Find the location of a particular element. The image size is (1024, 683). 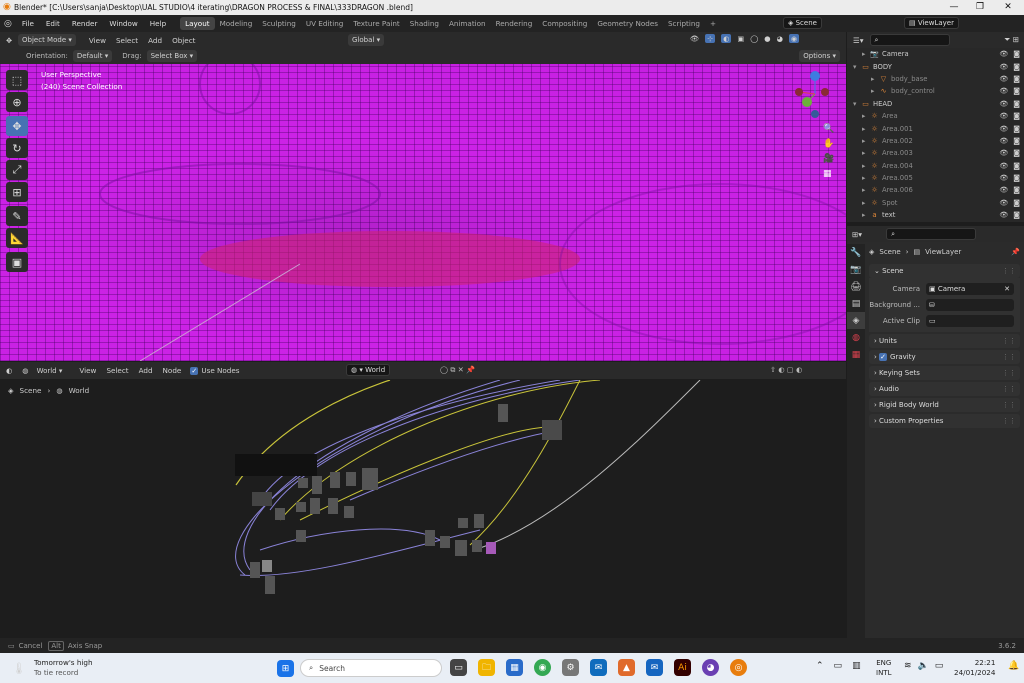

blender-taskbar-icon: ◎ is located at coordinates (738, 667).